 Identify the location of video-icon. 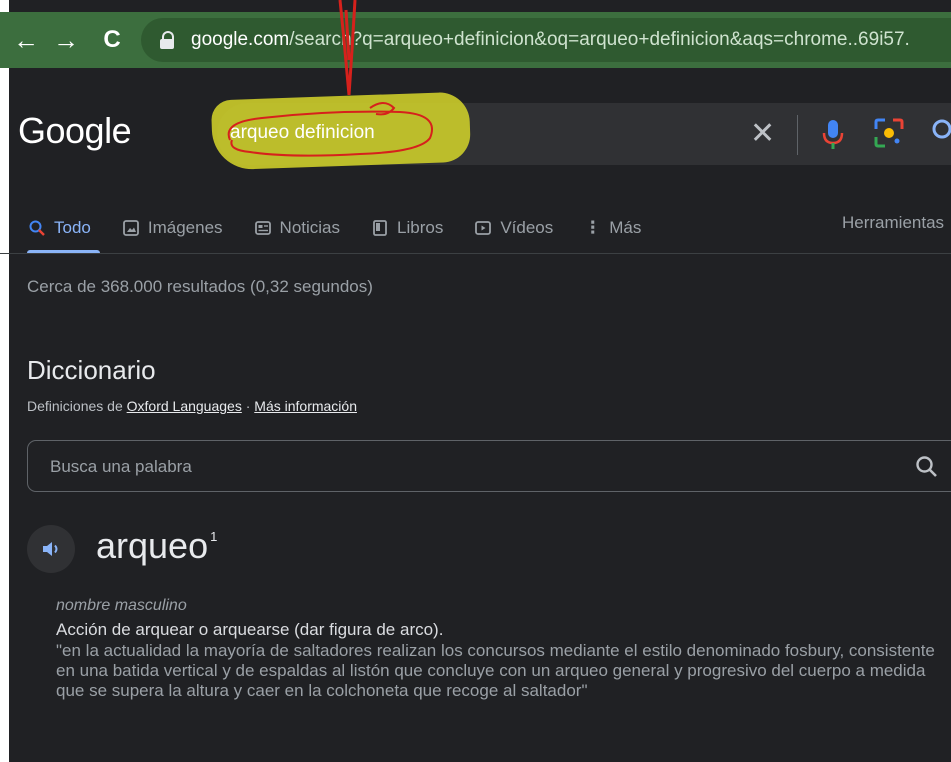
(483, 228).